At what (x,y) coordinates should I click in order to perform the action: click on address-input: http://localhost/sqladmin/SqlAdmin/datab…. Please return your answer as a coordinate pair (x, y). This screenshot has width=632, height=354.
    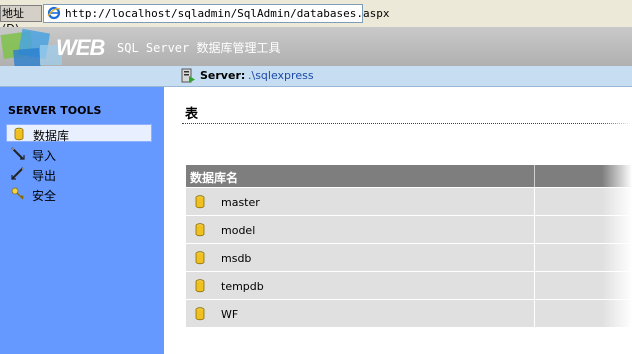
    Looking at the image, I should click on (216, 13).